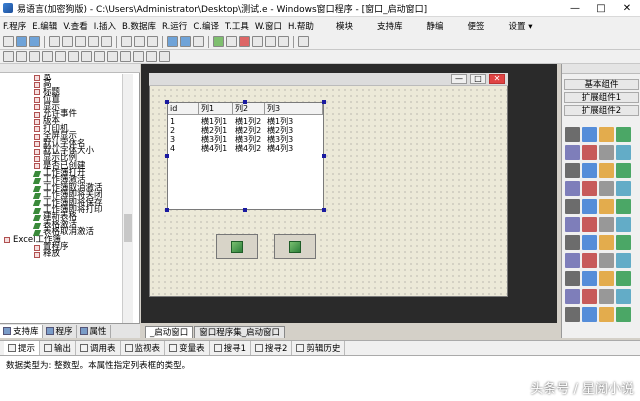 The image size is (640, 401). Describe the element at coordinates (497, 79) in the screenshot. I see `form-close-icon: ✕` at that location.